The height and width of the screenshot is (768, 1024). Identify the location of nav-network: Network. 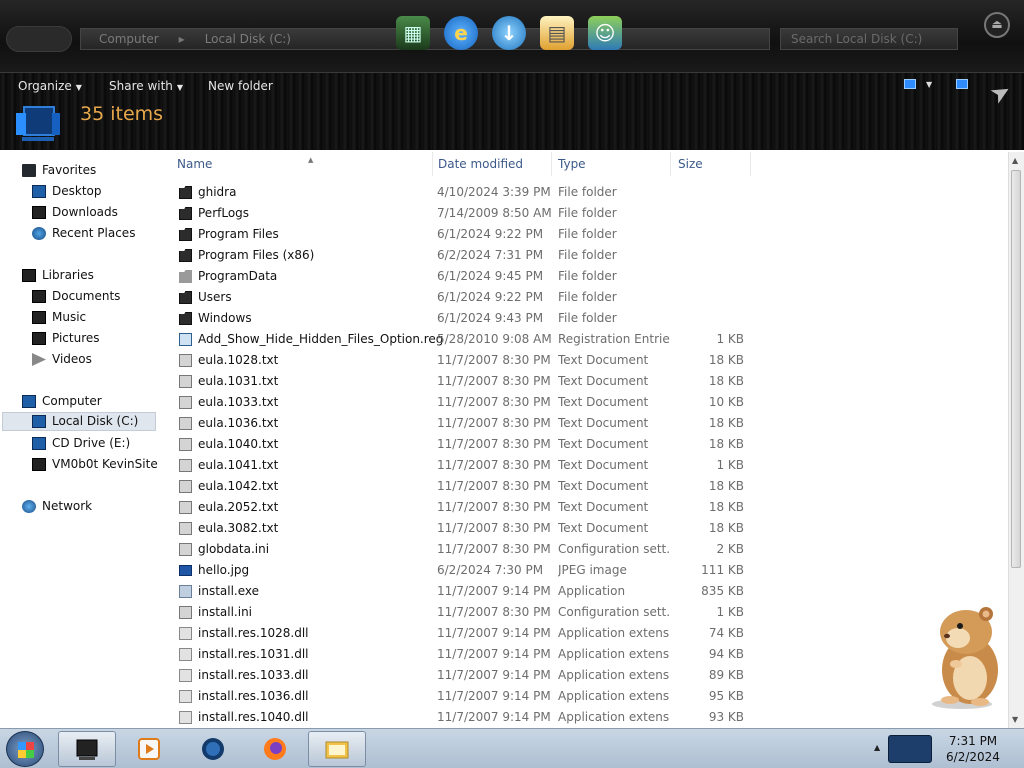
(57, 506).